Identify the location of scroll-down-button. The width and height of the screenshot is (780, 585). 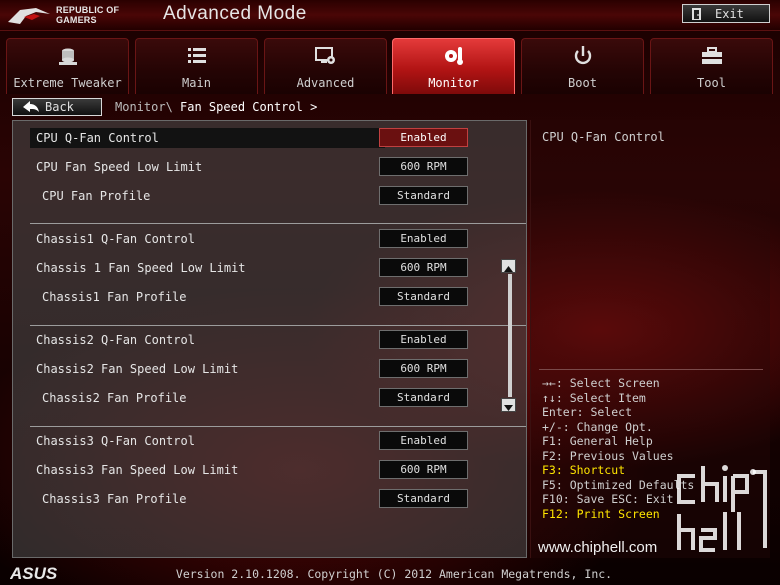
(508, 405).